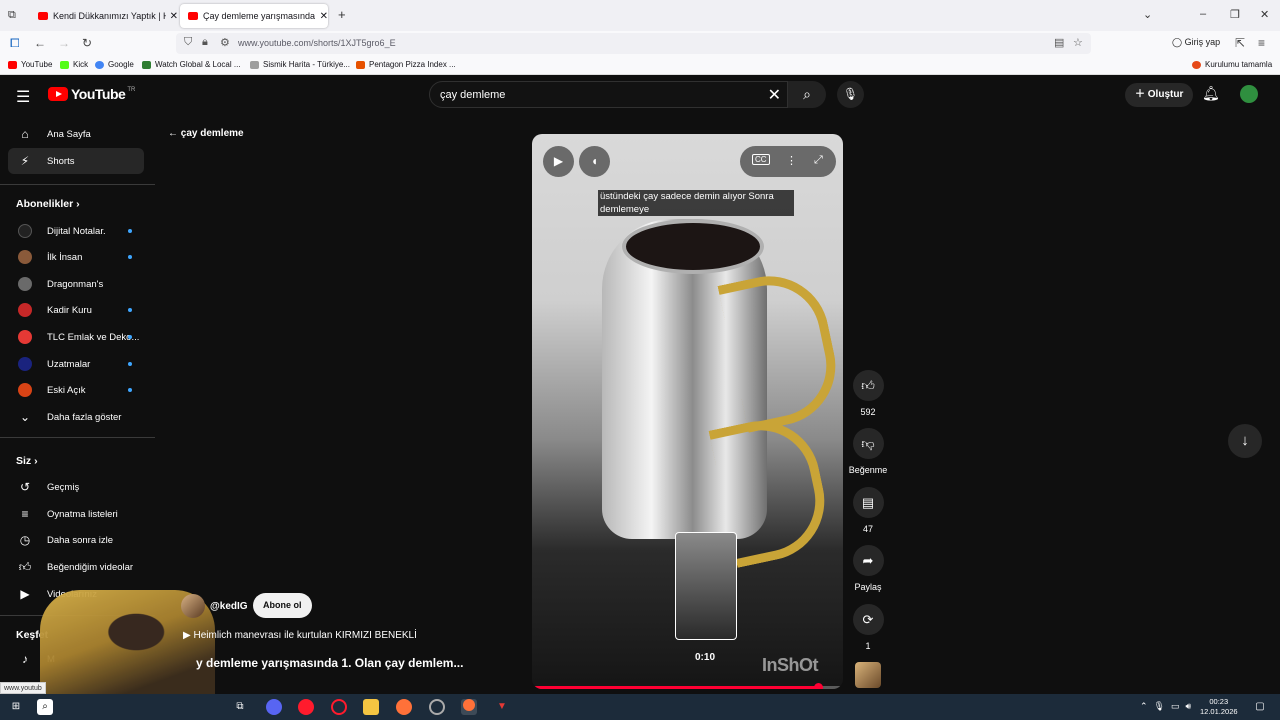 The image size is (1280, 720). What do you see at coordinates (76, 417) in the screenshot?
I see `sidebar-show-more: ⌄ Daha fazla göster` at bounding box center [76, 417].